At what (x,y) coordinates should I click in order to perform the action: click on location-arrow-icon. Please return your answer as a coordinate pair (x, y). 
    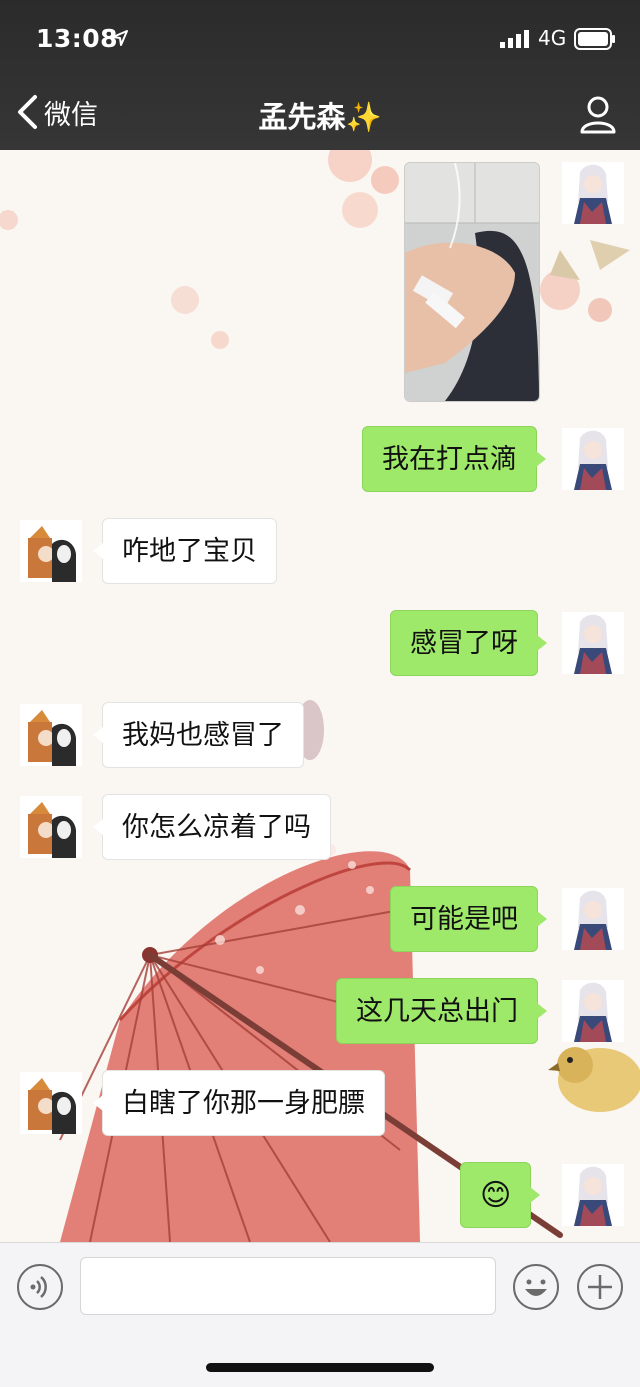
    Looking at the image, I should click on (120, 38).